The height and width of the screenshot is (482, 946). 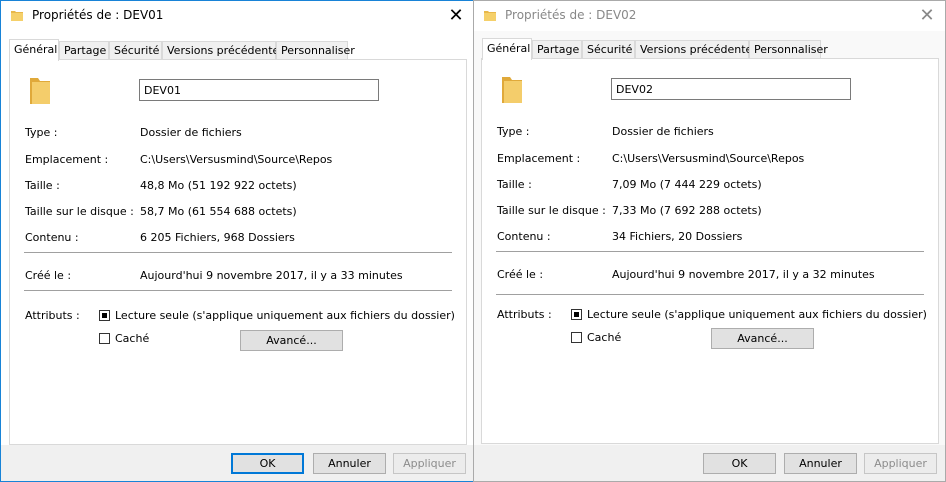 What do you see at coordinates (218, 185) in the screenshot?
I see `size-value: 48,8 Mo (51 192 922 octets)` at bounding box center [218, 185].